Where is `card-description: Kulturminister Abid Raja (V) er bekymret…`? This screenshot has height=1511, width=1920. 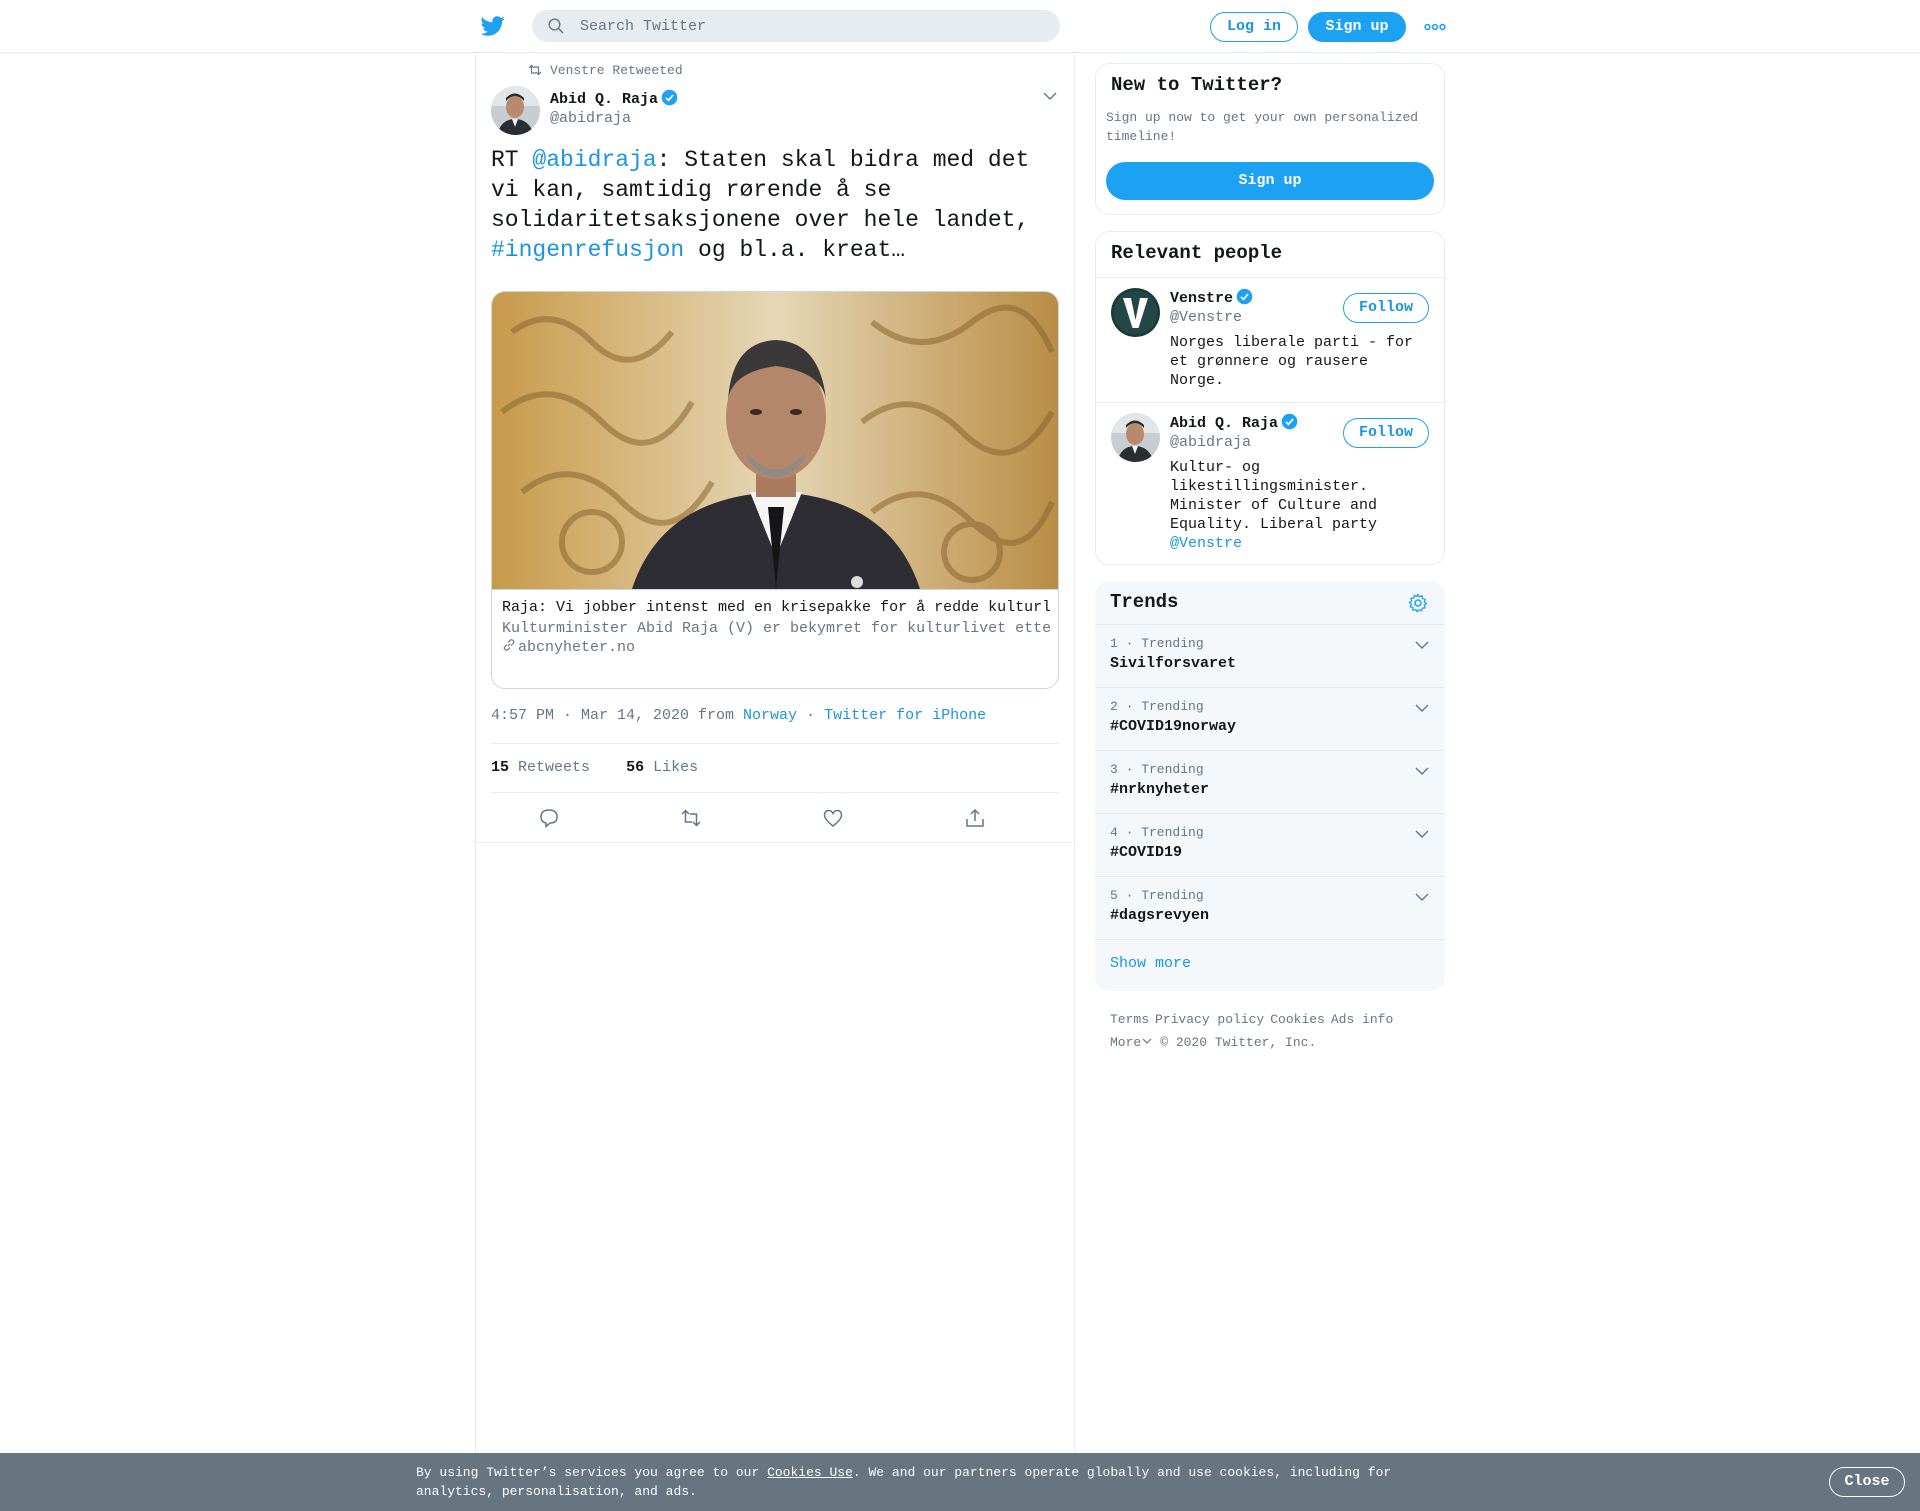 card-description: Kulturminister Abid Raja (V) er bekymret… is located at coordinates (776, 628).